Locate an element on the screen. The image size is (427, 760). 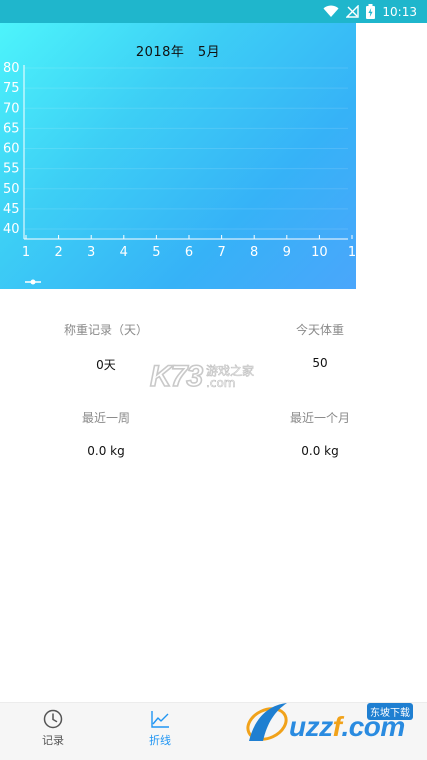
x-tick-label: 5 is located at coordinates (156, 252).